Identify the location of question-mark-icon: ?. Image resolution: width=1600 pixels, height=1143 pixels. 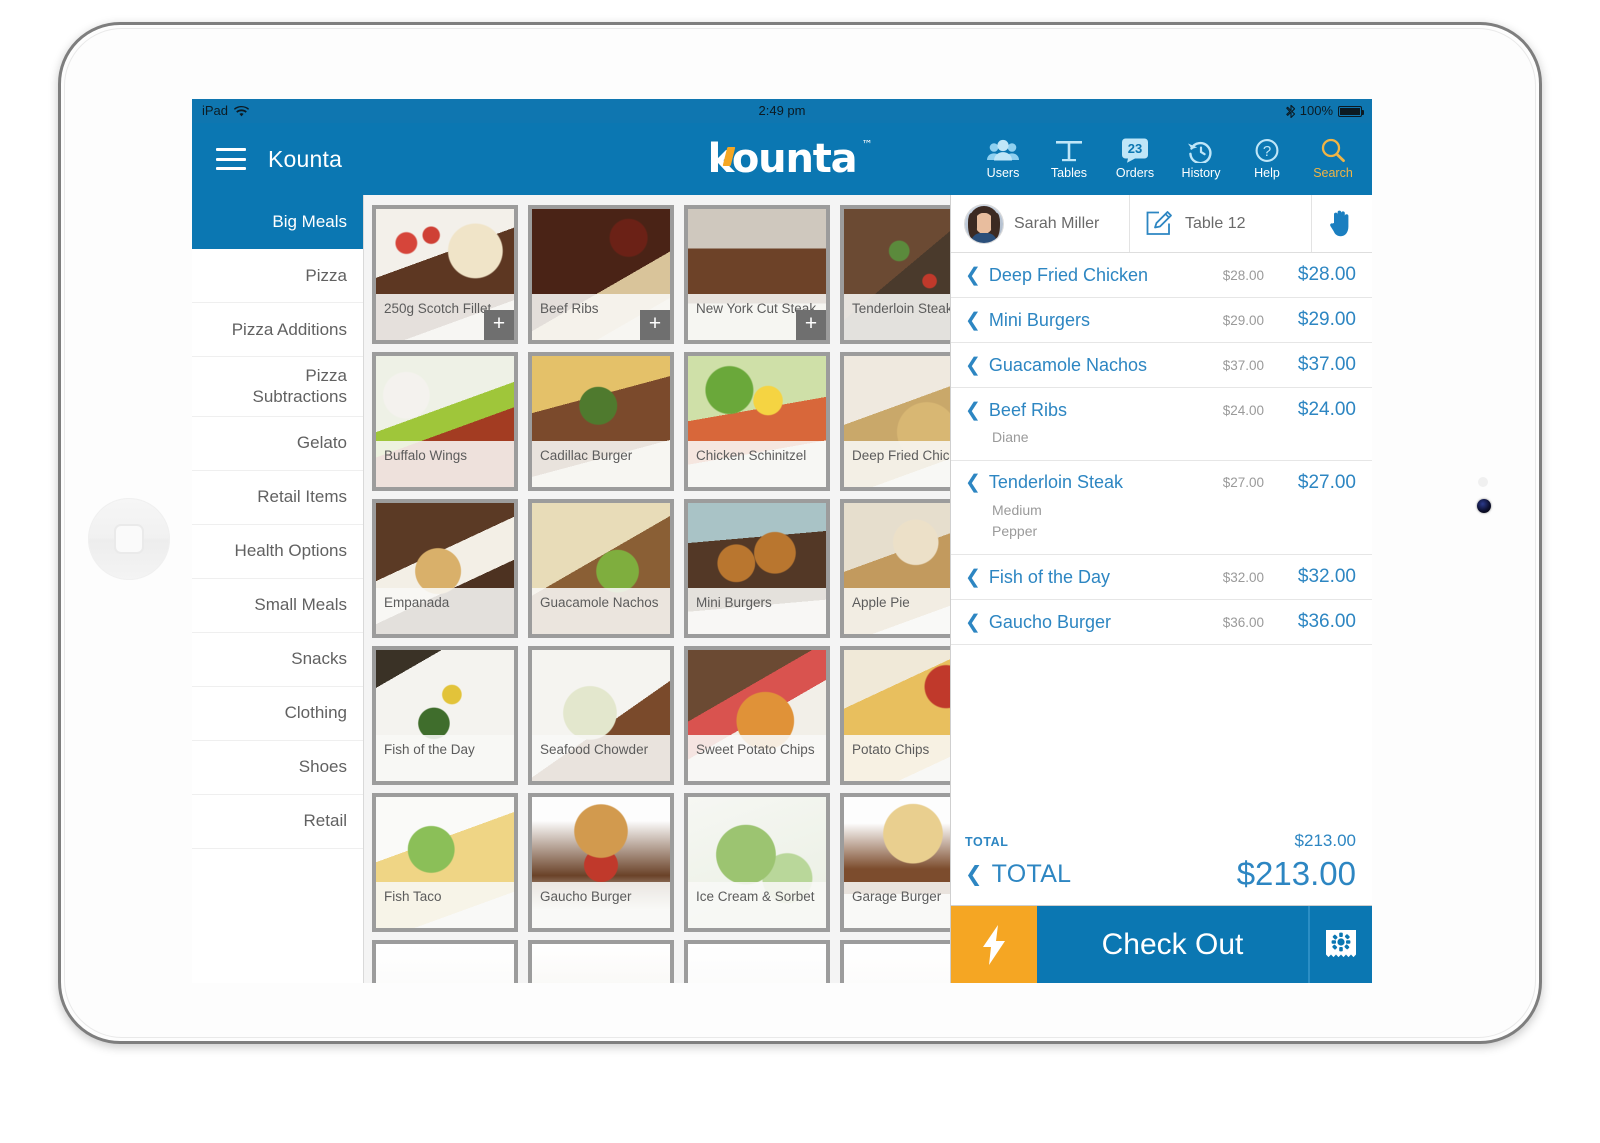
(1267, 150).